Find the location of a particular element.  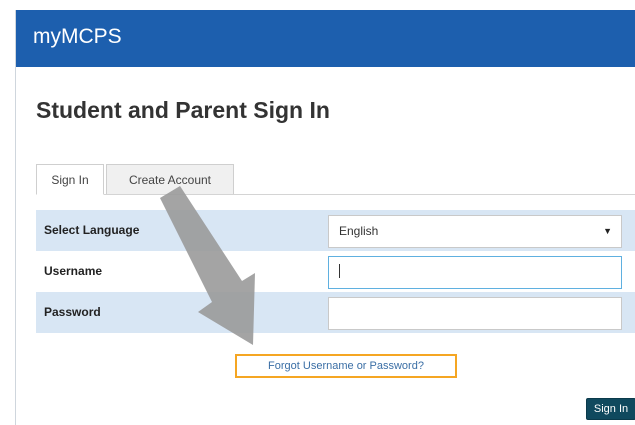

password-input is located at coordinates (475, 313).